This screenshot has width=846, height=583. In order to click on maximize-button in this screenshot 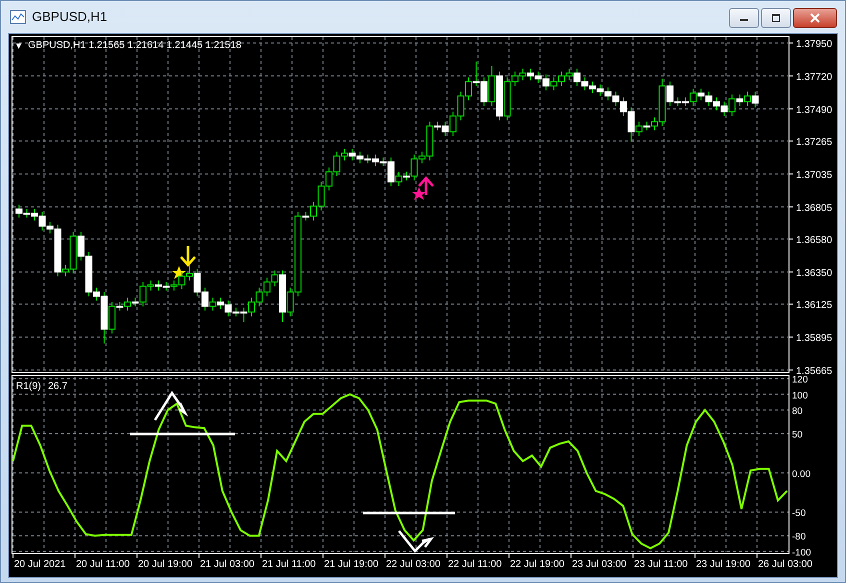, I will do `click(776, 18)`.